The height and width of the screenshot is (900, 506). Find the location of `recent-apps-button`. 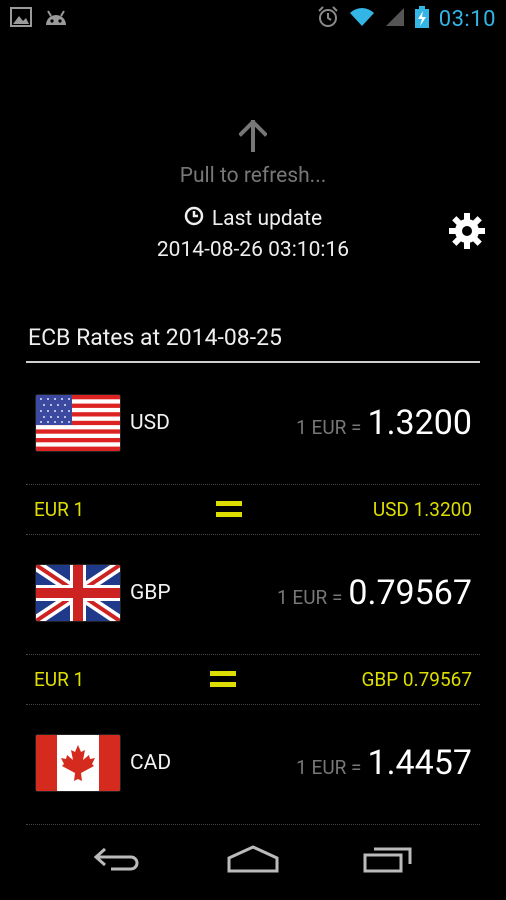

recent-apps-button is located at coordinates (388, 861).